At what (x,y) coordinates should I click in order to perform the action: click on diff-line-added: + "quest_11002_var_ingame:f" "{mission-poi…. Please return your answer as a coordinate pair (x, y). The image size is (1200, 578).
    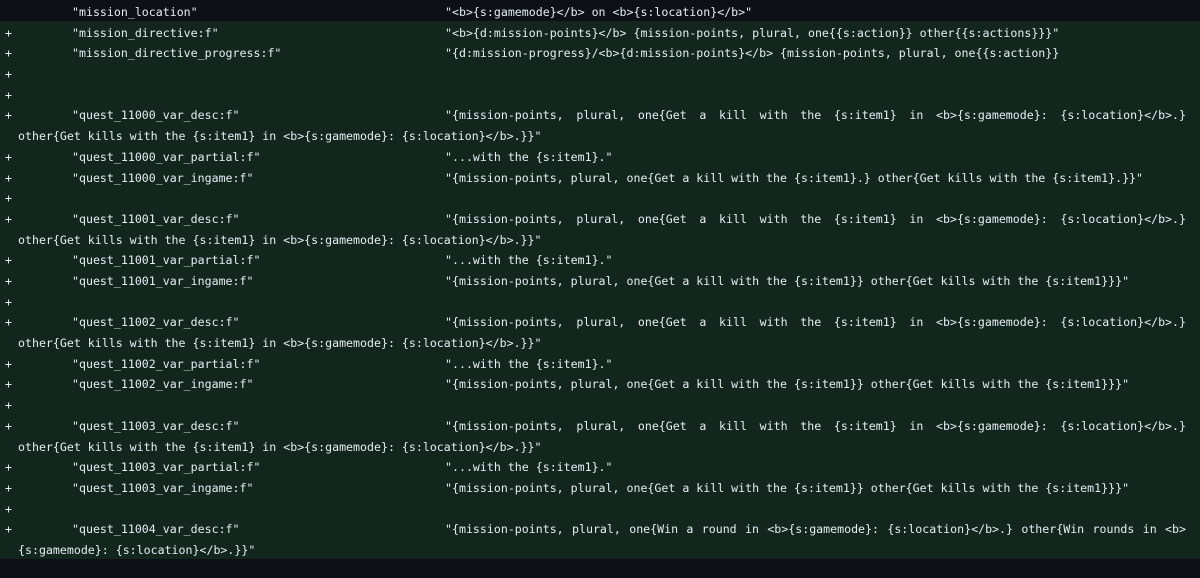
    Looking at the image, I should click on (600, 383).